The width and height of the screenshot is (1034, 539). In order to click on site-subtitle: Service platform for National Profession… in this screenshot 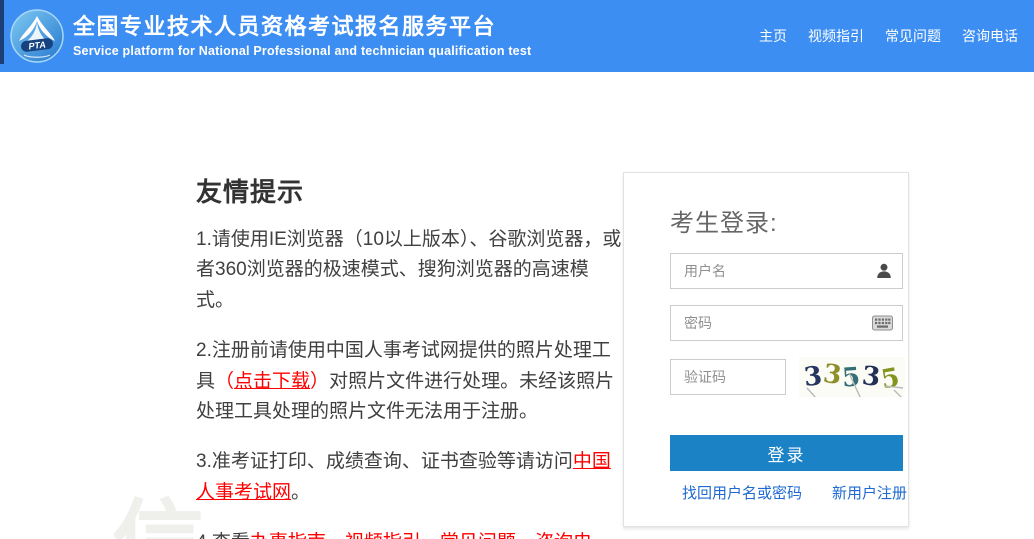, I will do `click(302, 51)`.